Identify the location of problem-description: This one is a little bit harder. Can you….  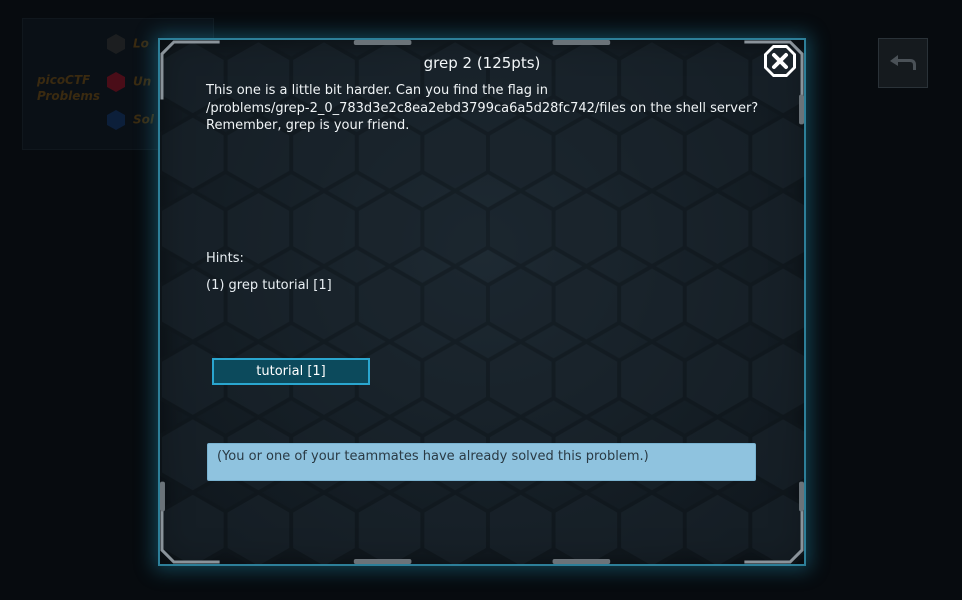
(486, 108).